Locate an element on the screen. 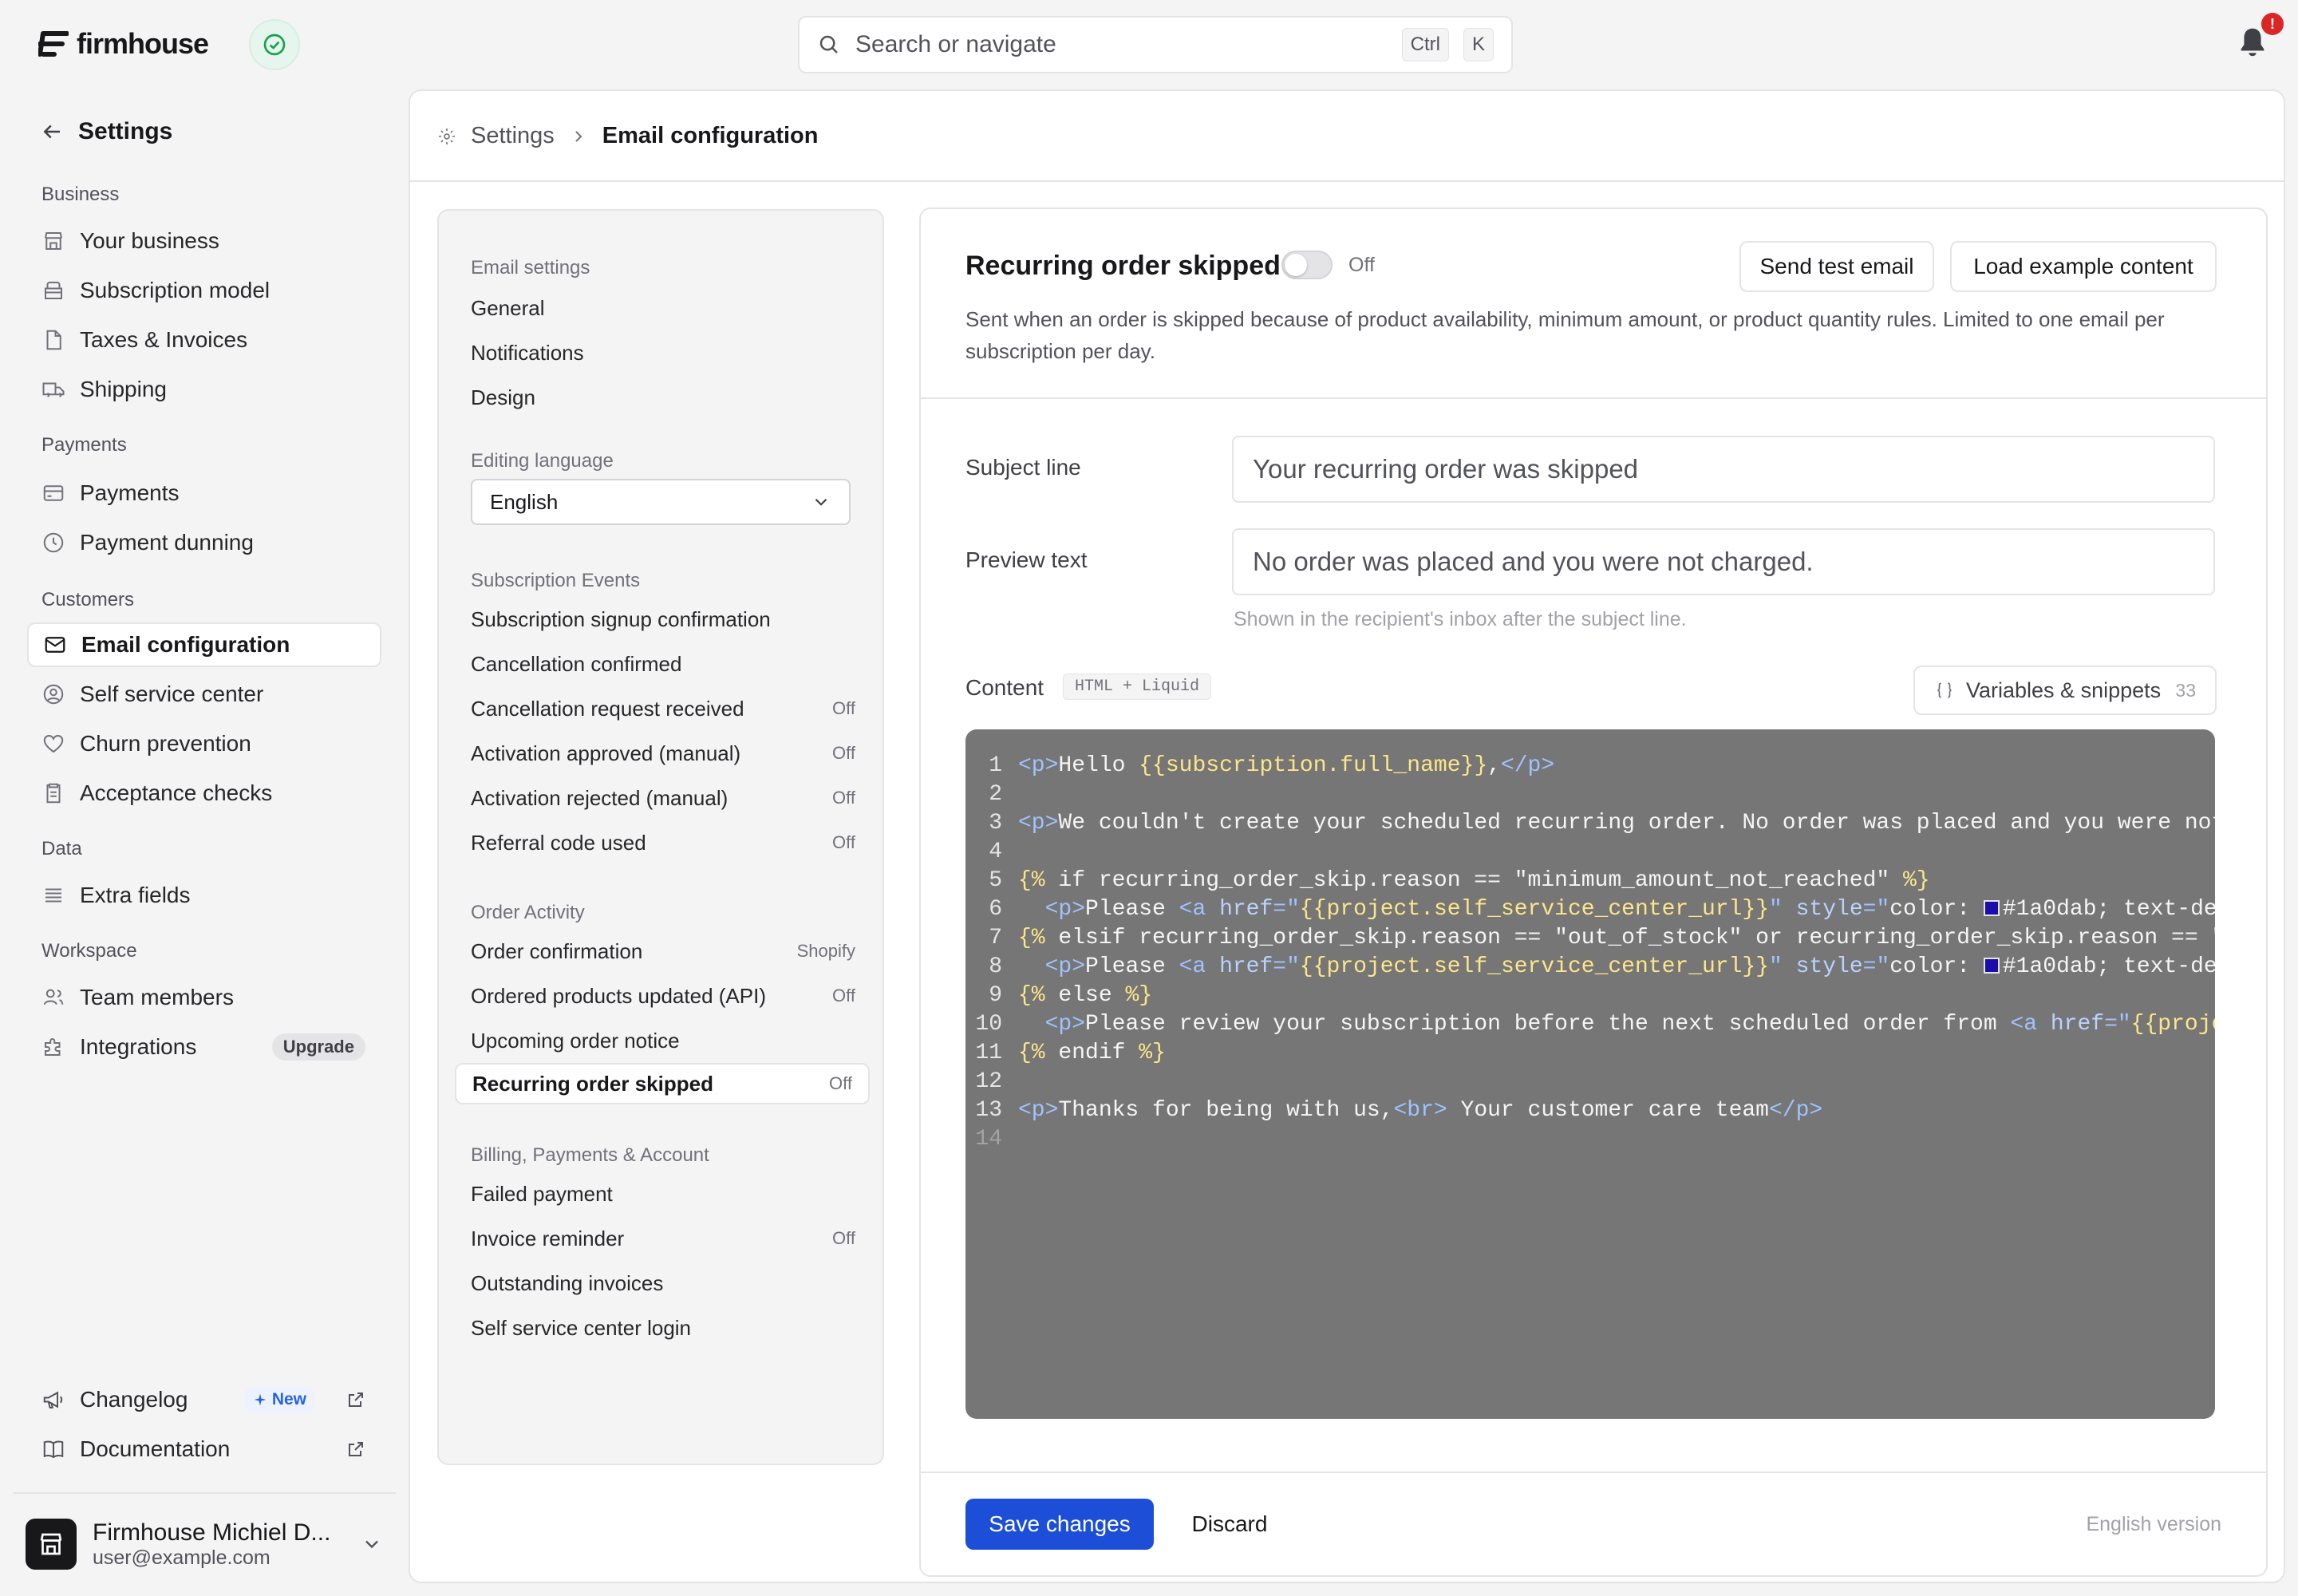 The width and height of the screenshot is (2298, 1596). load-example-content-button: Load example content is located at coordinates (2084, 266).